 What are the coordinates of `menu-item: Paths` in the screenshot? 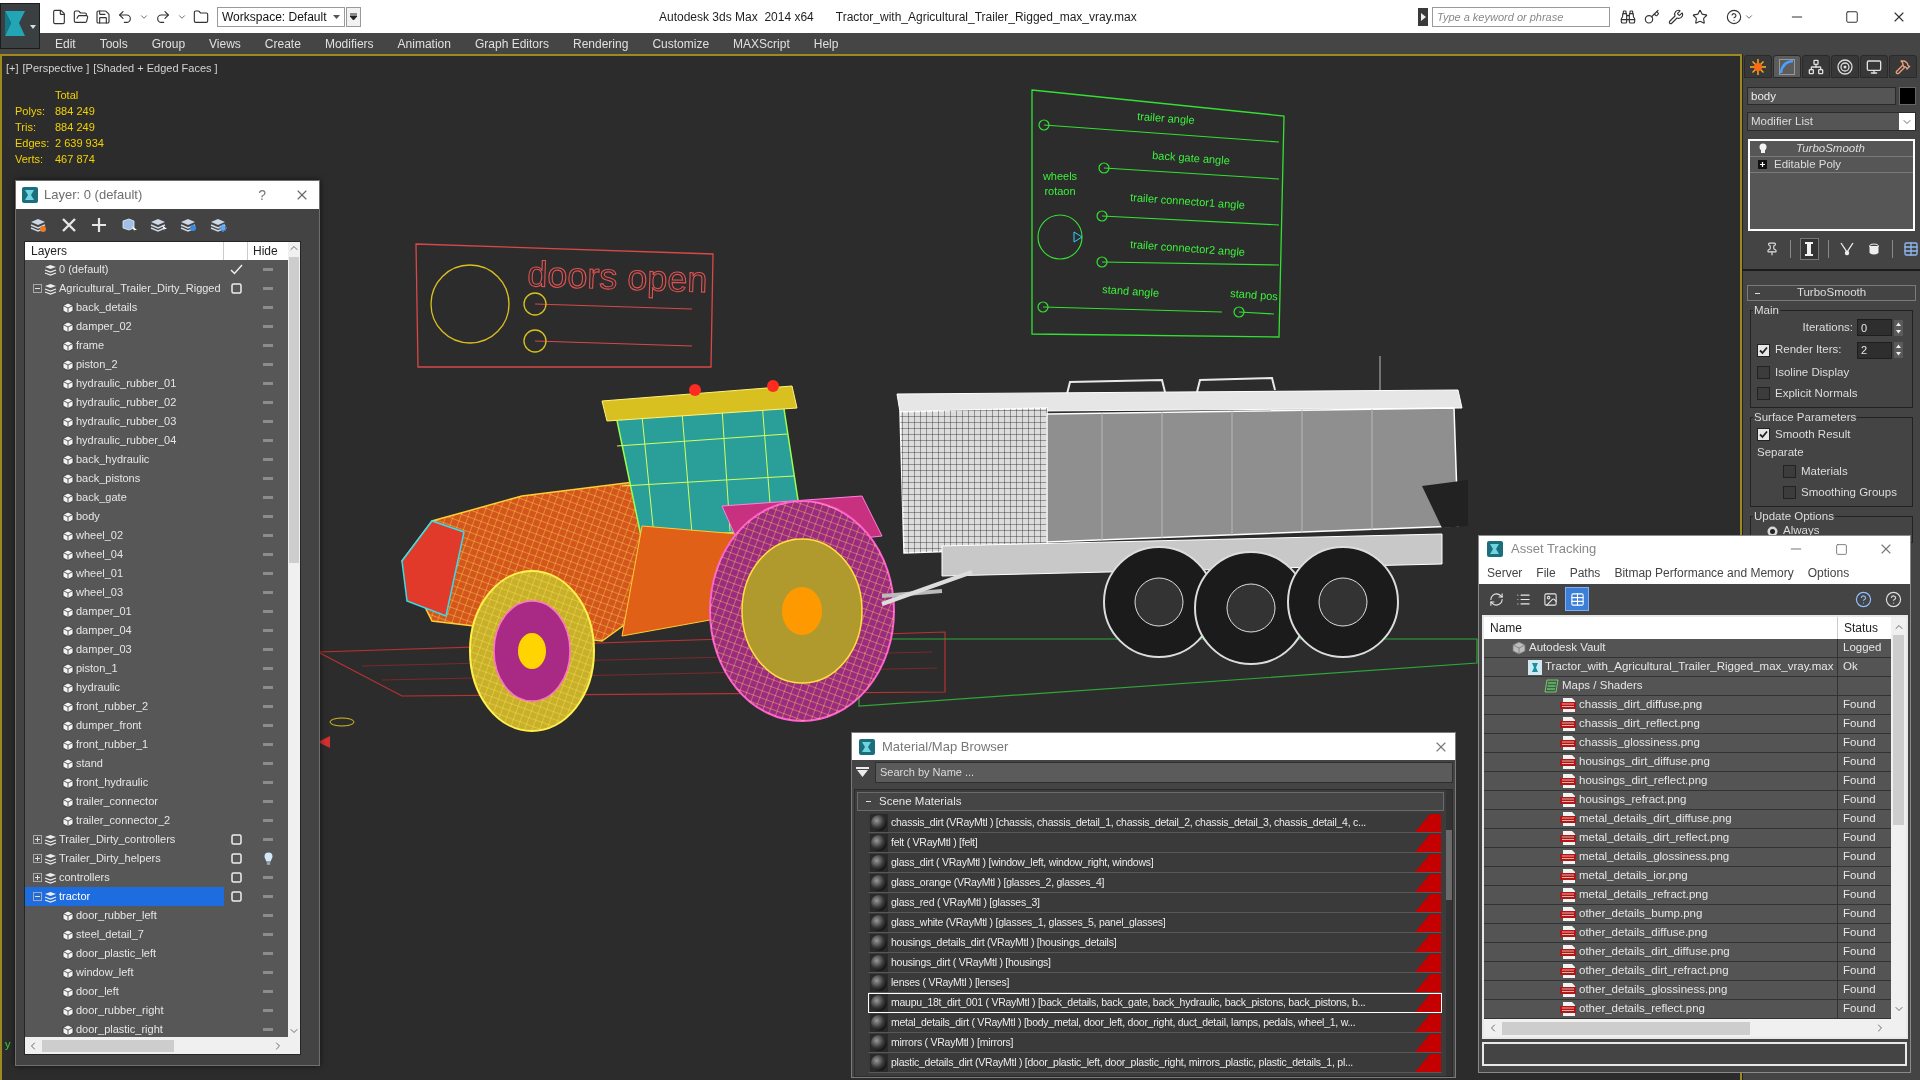 It's located at (1585, 573).